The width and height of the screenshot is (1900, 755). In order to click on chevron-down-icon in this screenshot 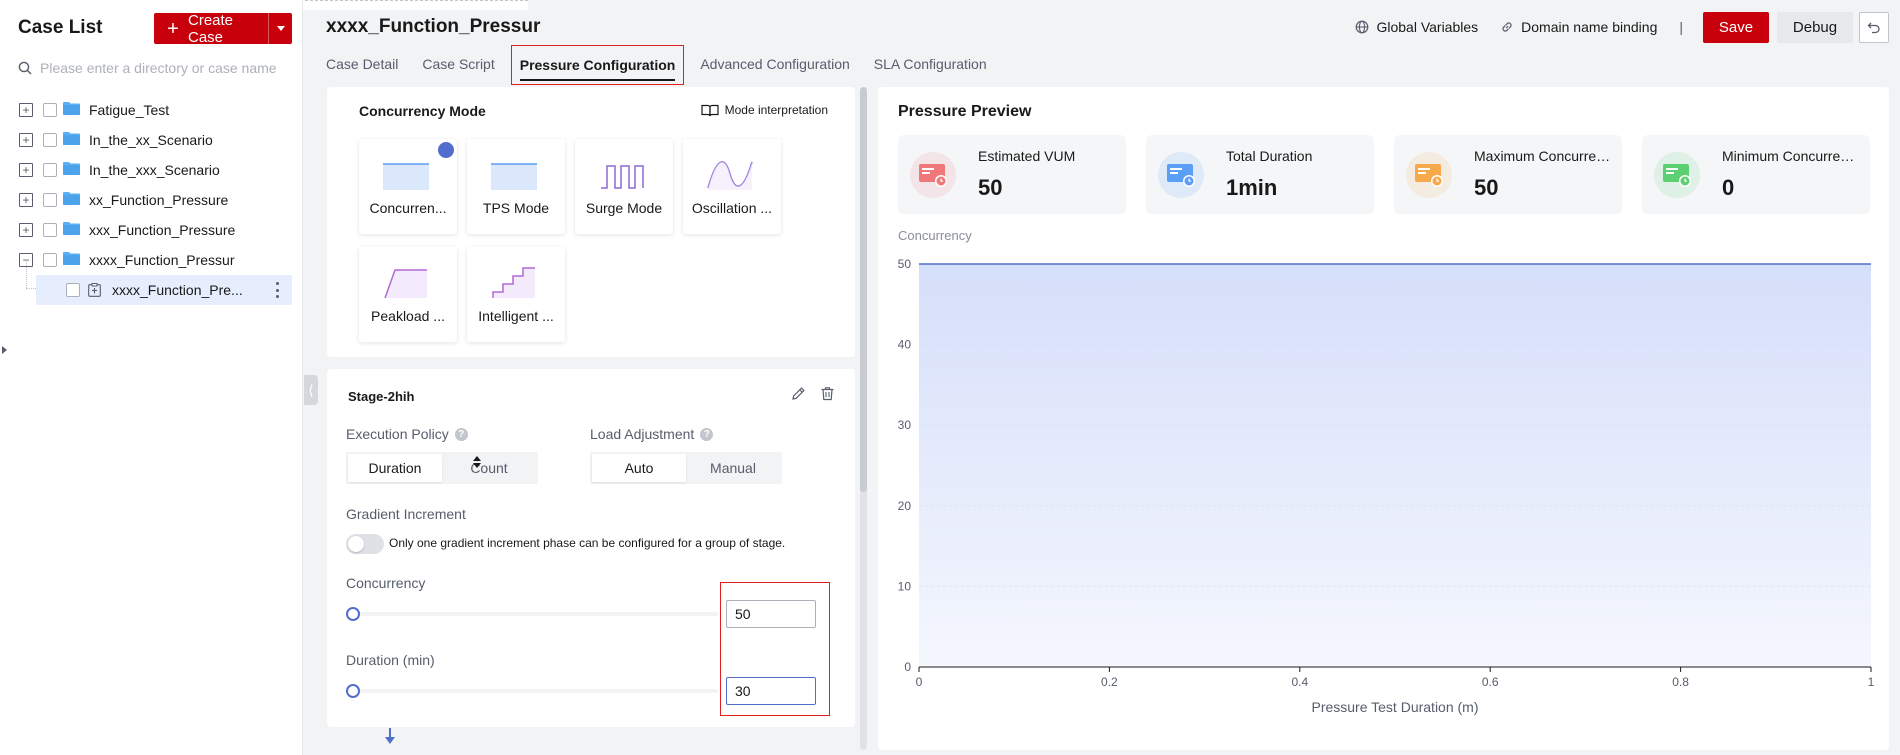, I will do `click(280, 28)`.